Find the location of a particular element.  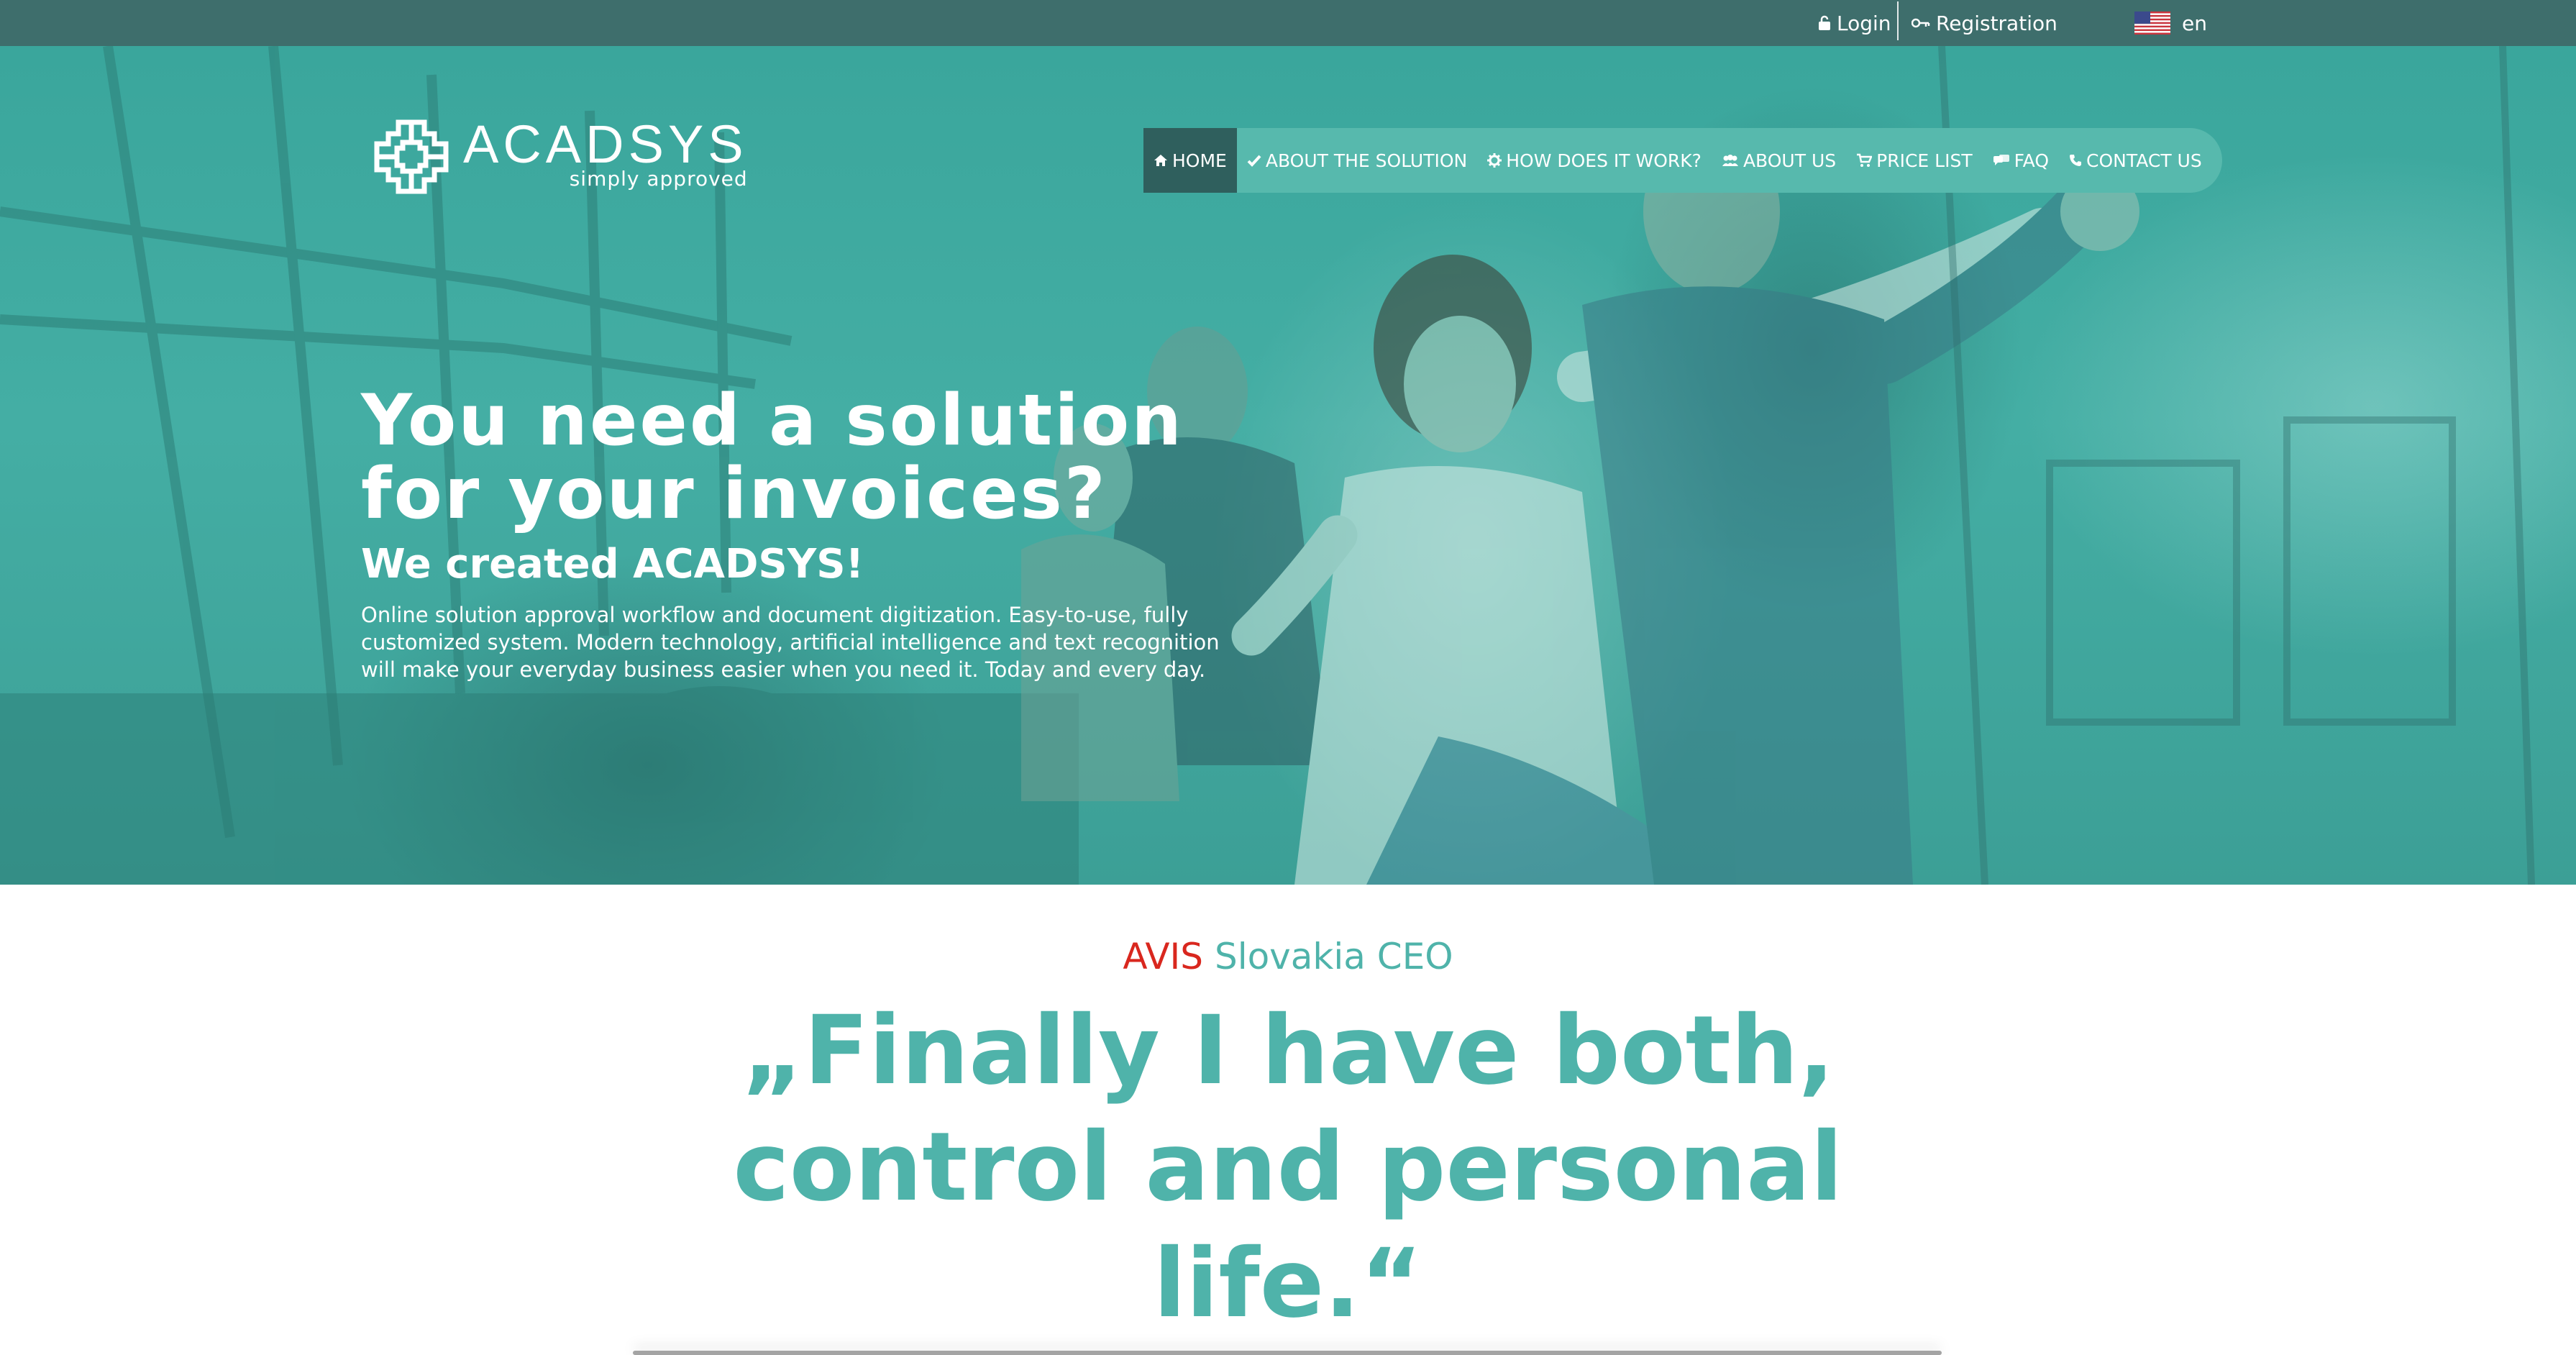

language-selector: en is located at coordinates (2170, 23).